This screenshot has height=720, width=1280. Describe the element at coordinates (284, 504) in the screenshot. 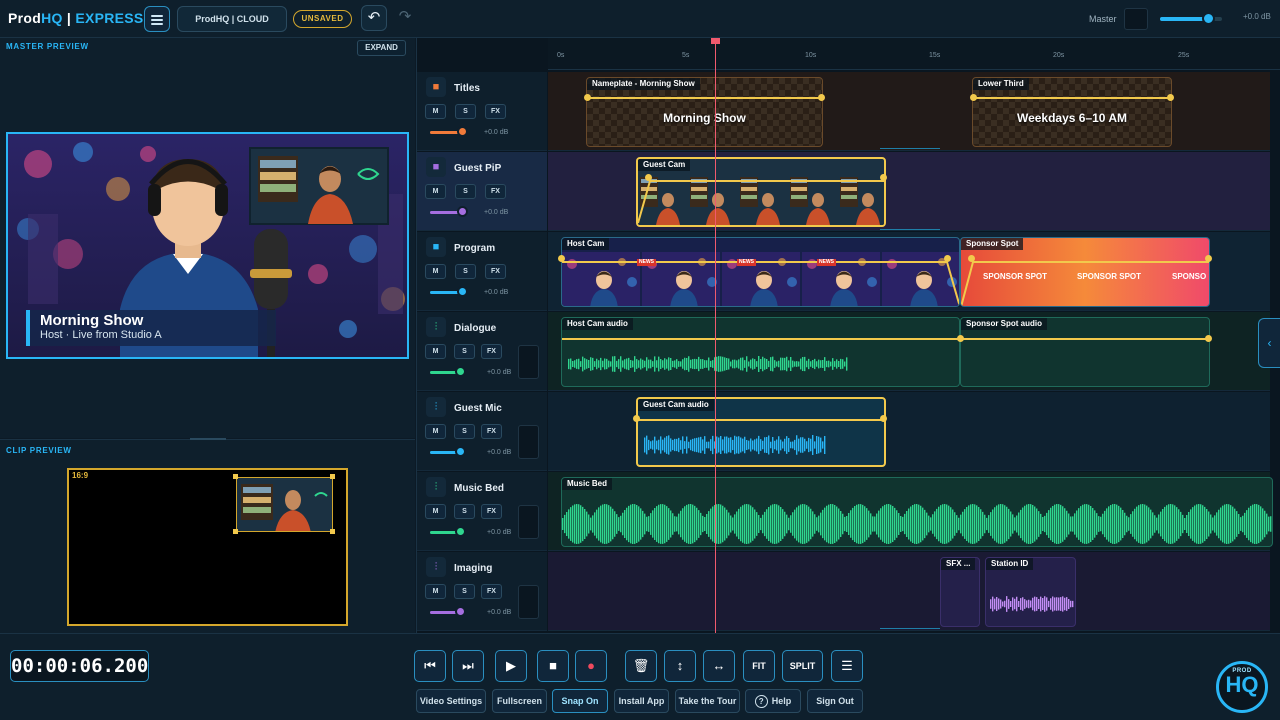

I see `clip-preview-thumbnail` at that location.